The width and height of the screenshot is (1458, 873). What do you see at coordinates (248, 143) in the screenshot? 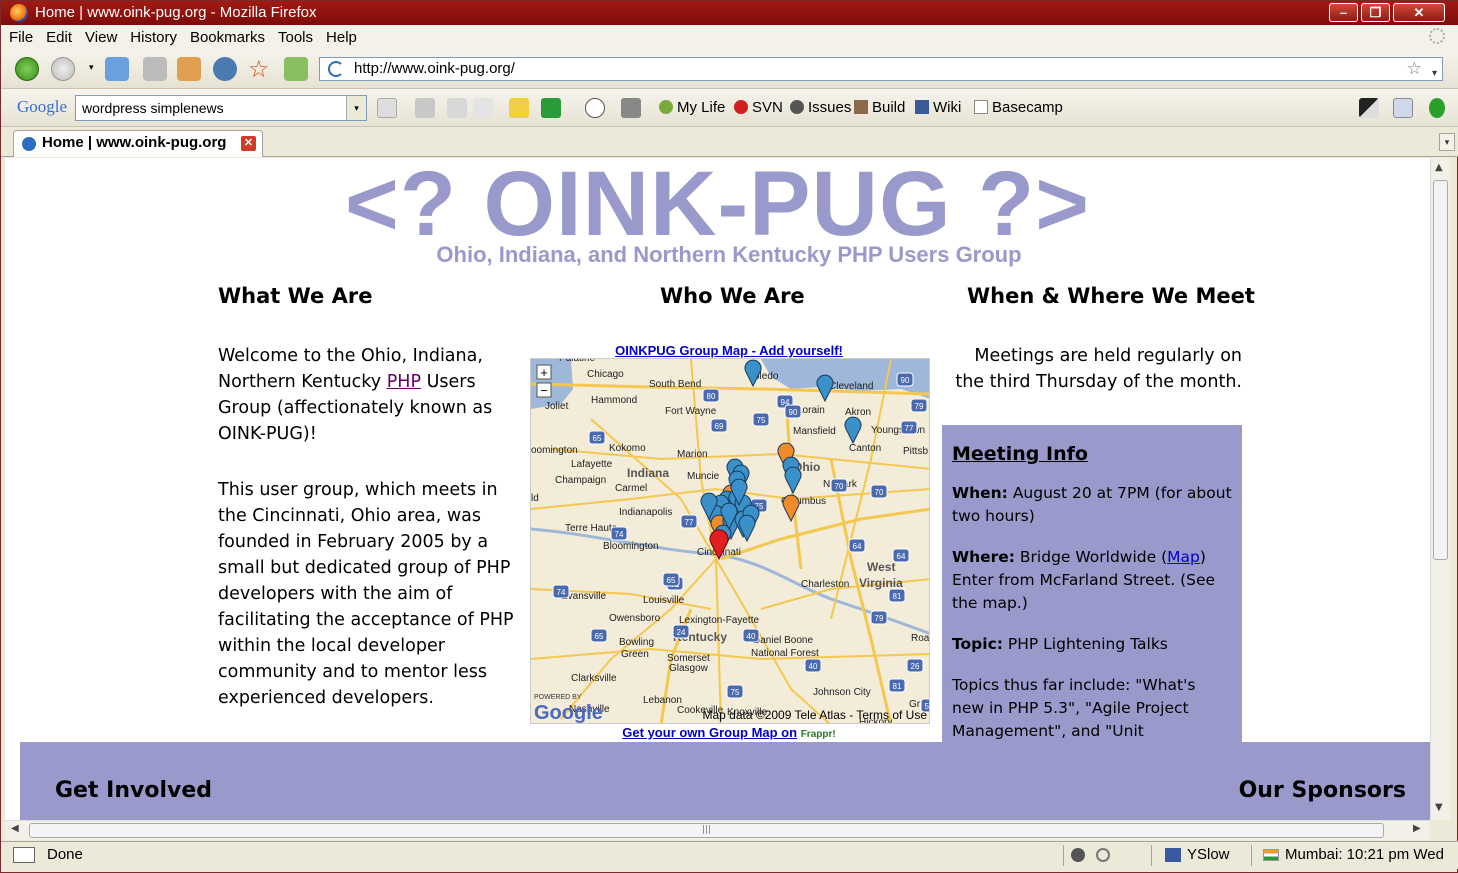
I see `tab-close-icon: ✕` at bounding box center [248, 143].